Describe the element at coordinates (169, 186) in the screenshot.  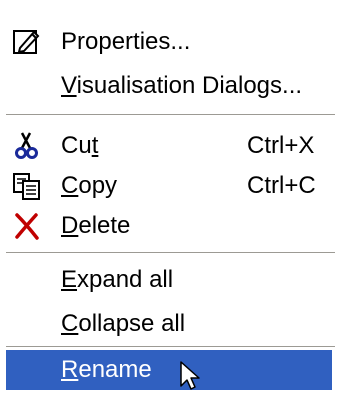
I see `menu-item-copy: Copy Ctrl+C` at that location.